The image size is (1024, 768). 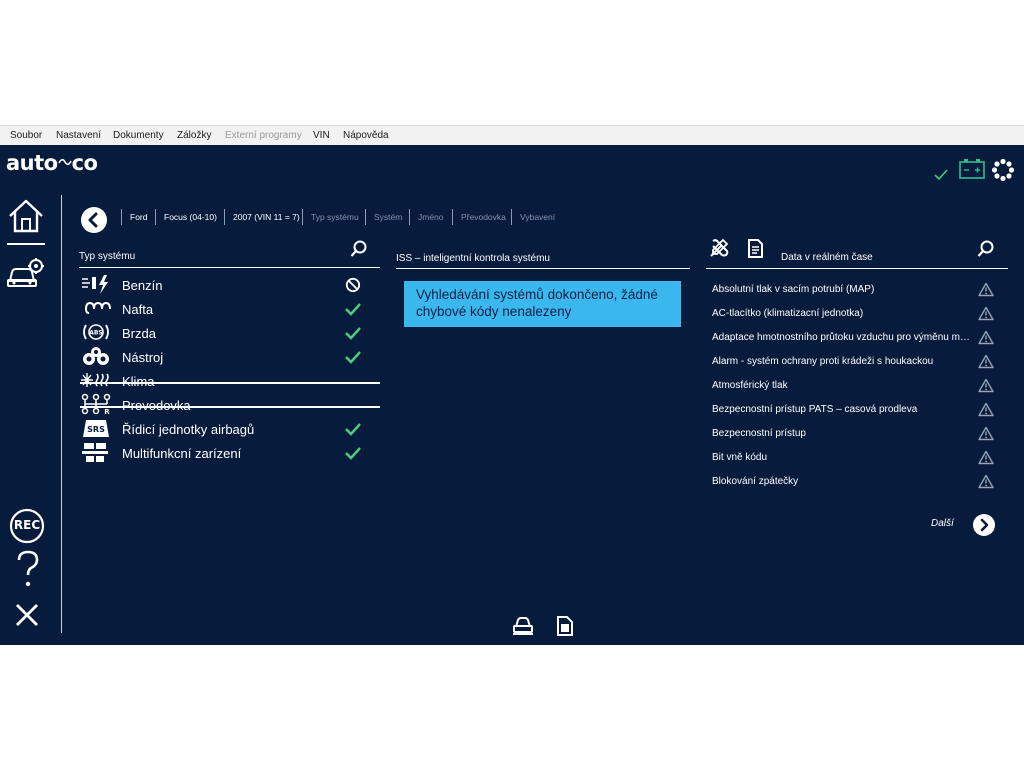 I want to click on report-document-icon, so click(x=565, y=626).